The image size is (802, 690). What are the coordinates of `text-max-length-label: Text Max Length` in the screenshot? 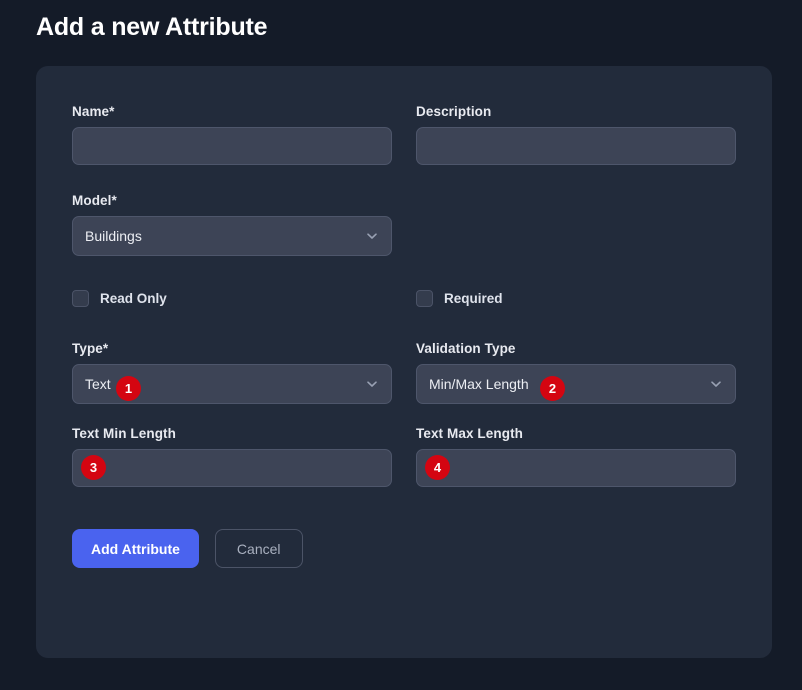 It's located at (470, 433).